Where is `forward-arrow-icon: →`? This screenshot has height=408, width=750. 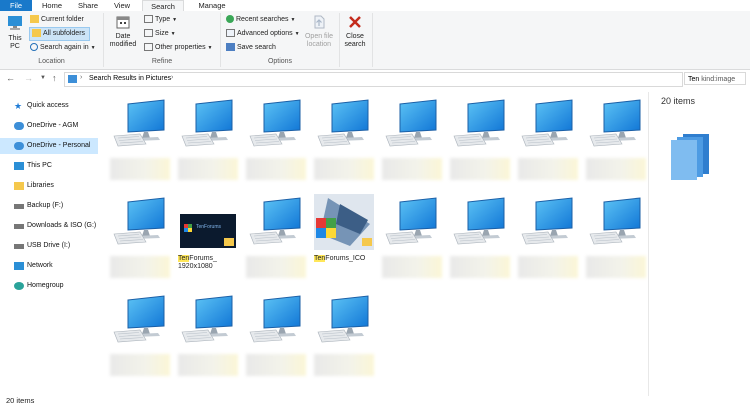 forward-arrow-icon: → is located at coordinates (28, 78).